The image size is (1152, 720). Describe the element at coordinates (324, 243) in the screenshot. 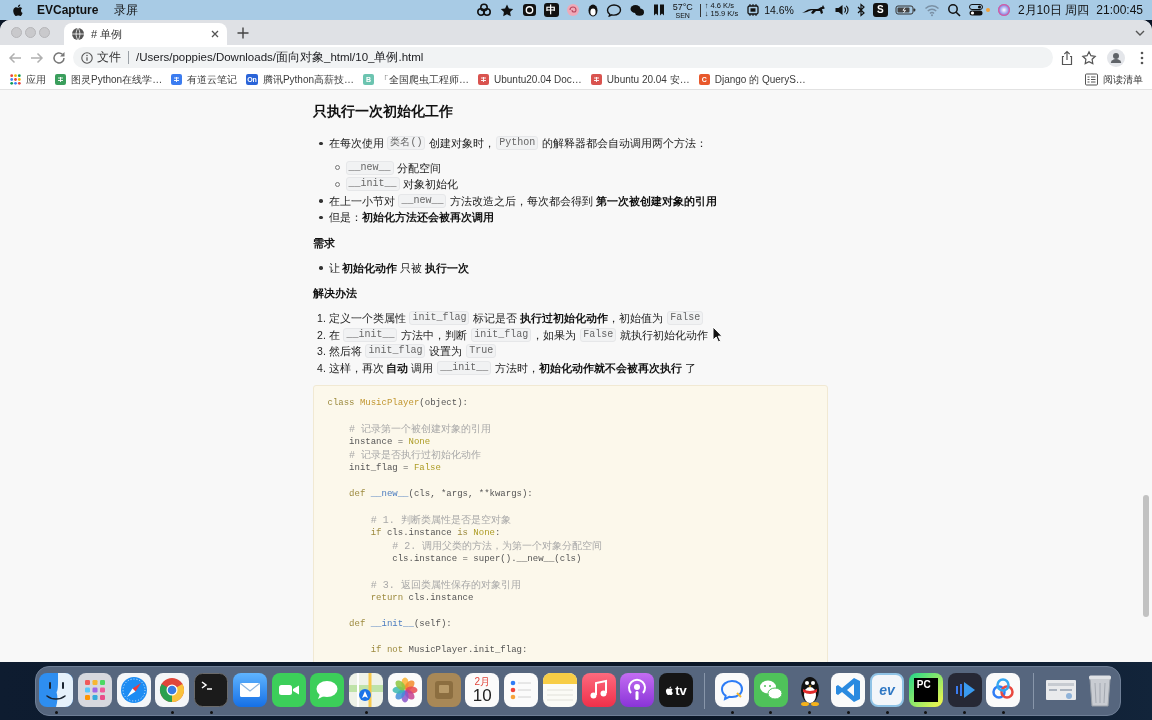

I see `subheading: 需求` at that location.